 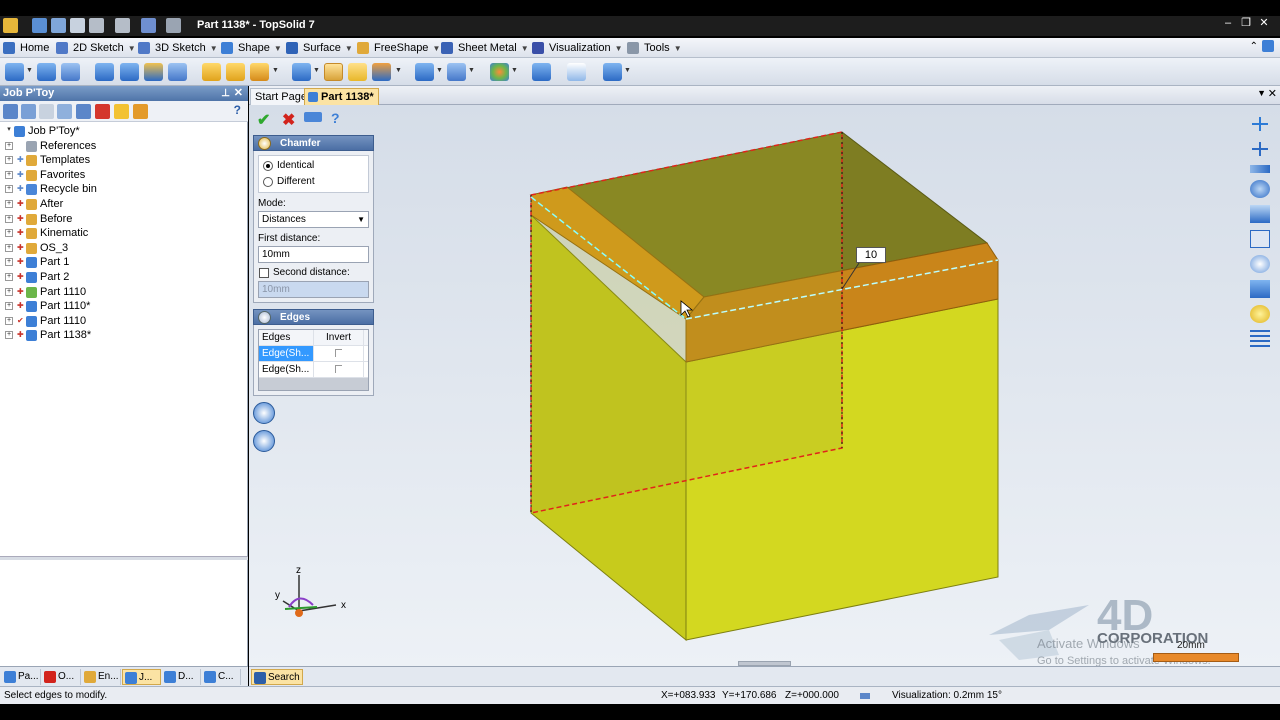 I want to click on tree-item: + ✚ OS_3, so click(x=123, y=248).